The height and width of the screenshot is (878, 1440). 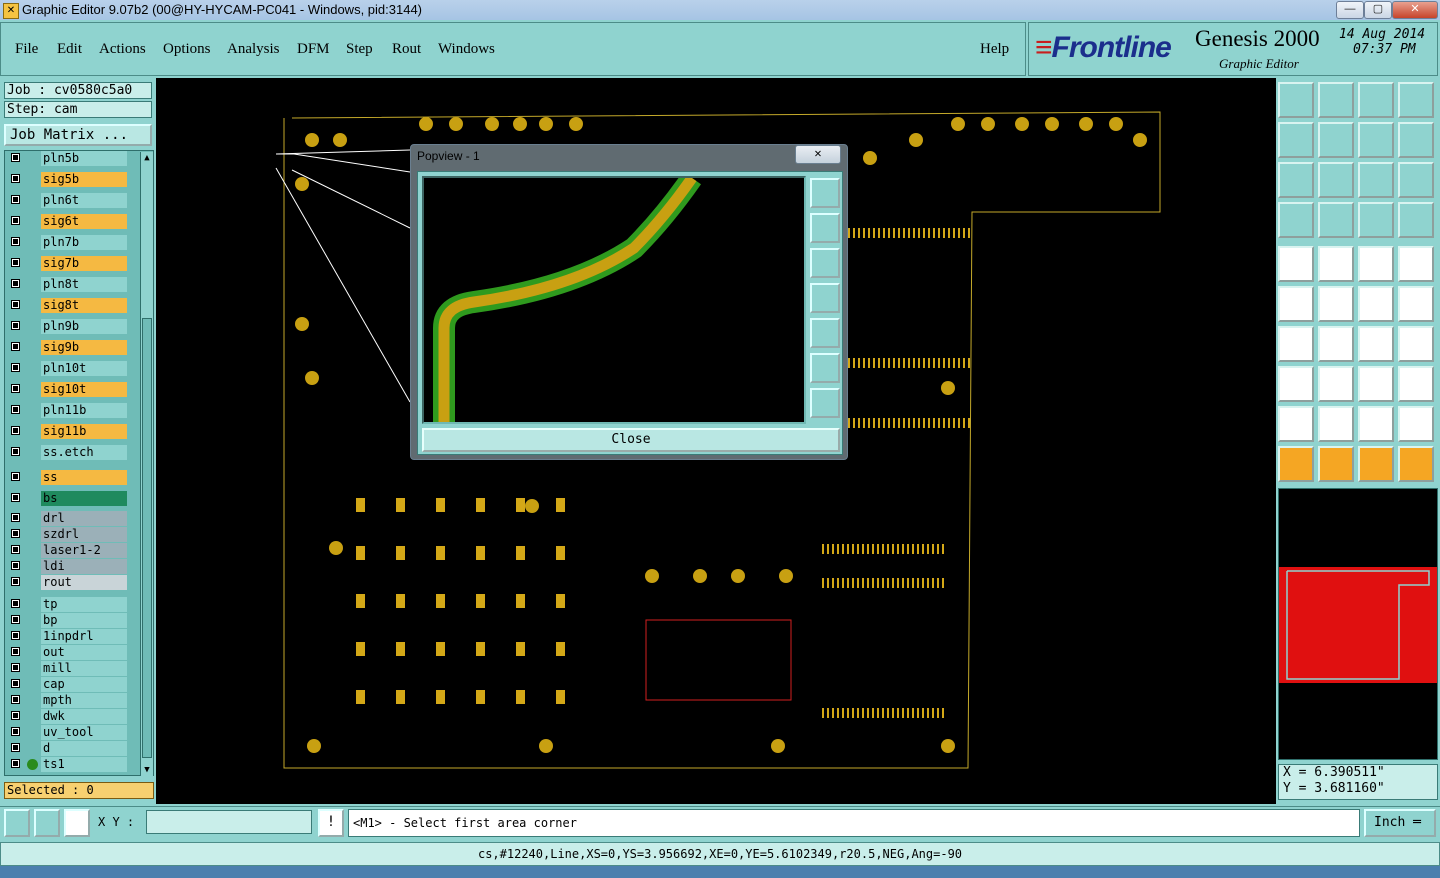 I want to click on pointer-icon, so click(x=1296, y=464).